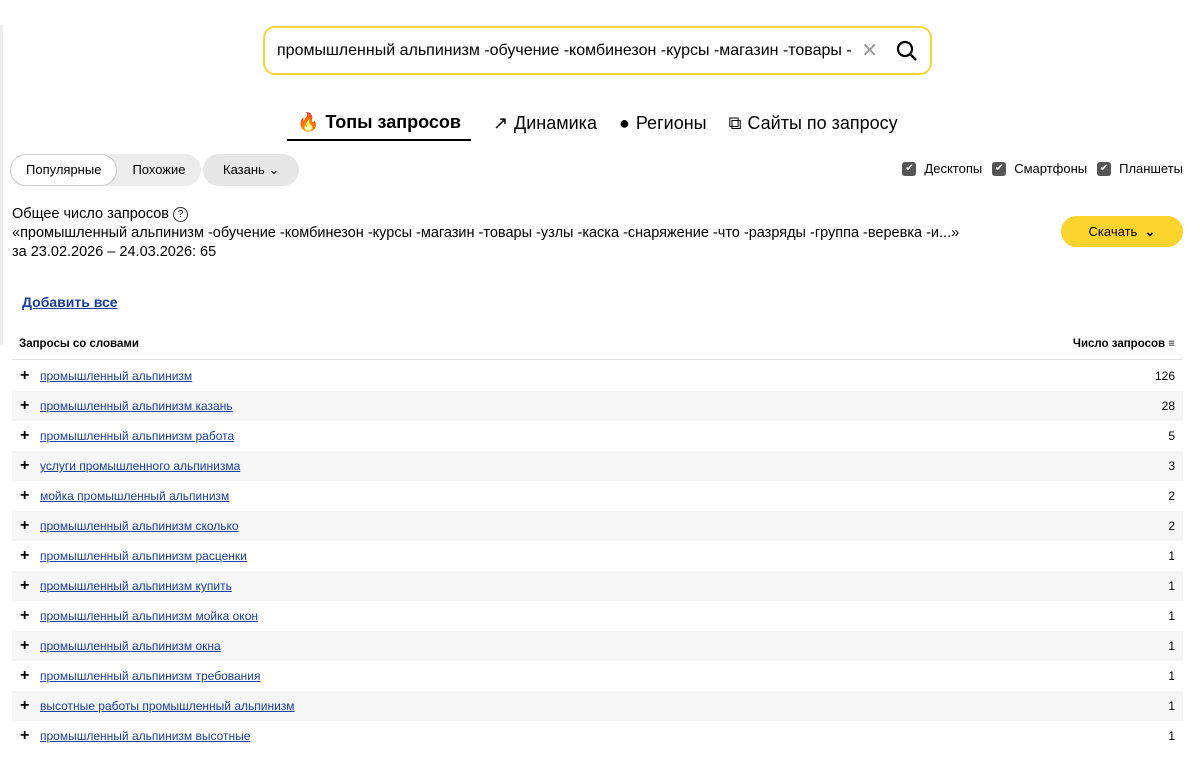 This screenshot has width=1200, height=769. Describe the element at coordinates (1151, 168) in the screenshot. I see `checkbox-label: Планшеты` at that location.